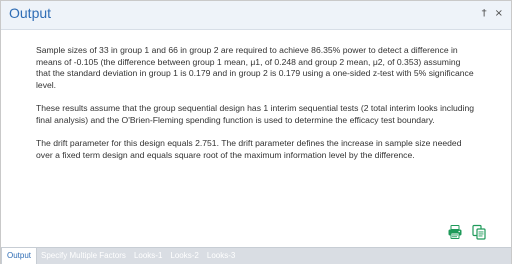 This screenshot has width=512, height=264. Describe the element at coordinates (83, 256) in the screenshot. I see `tab-specify-multiple-factors: Specify Multiple Factors` at that location.